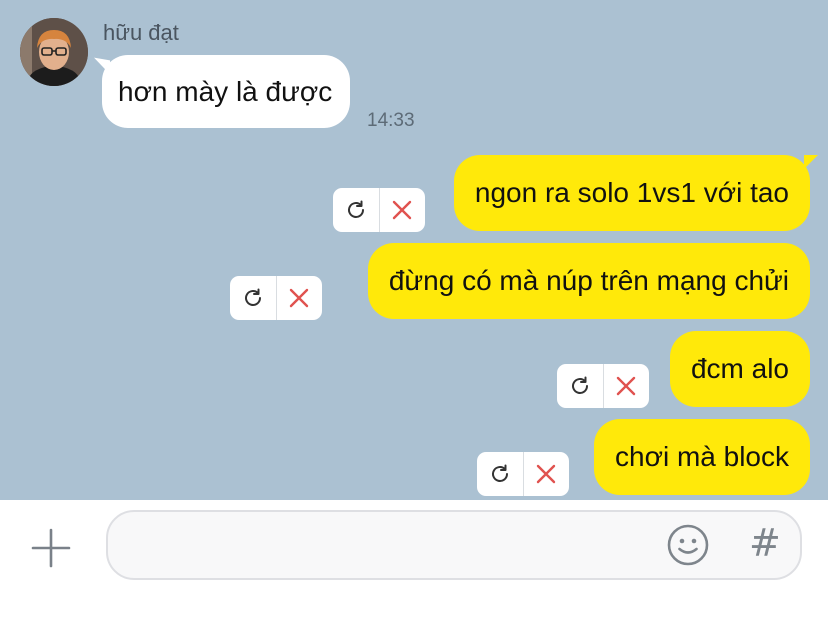  I want to click on outgoing-message: chơi mà block, so click(702, 457).